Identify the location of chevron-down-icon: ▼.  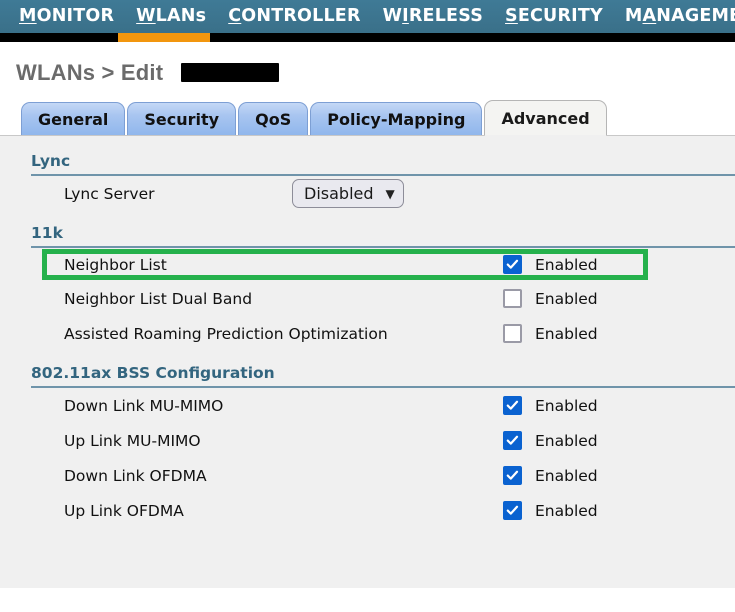
(390, 193).